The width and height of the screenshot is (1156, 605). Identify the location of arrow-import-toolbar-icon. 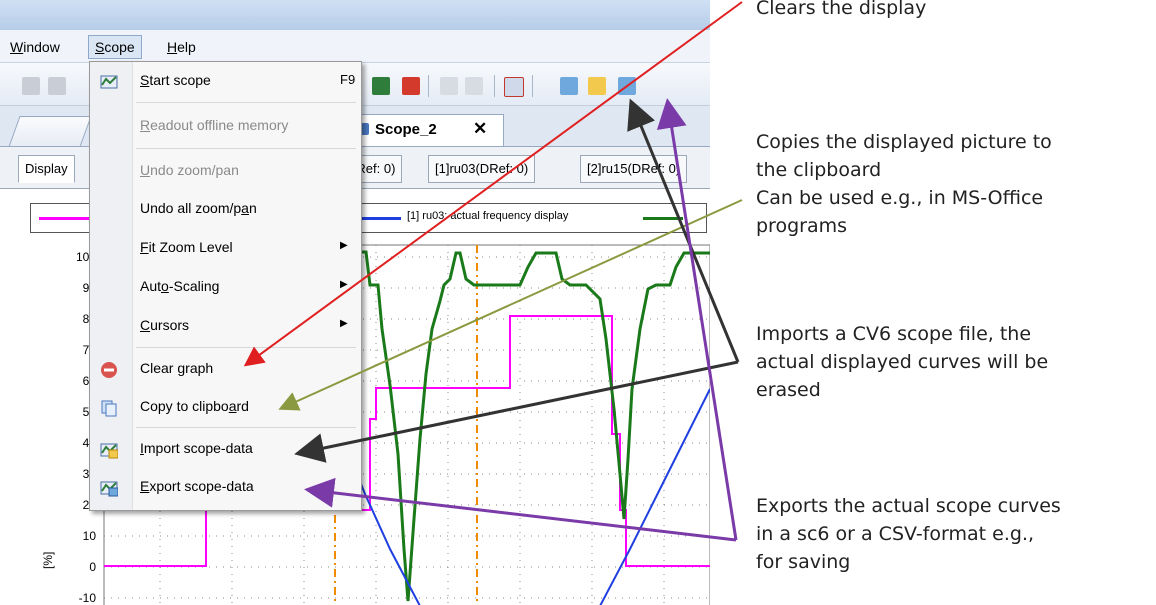
(683, 230).